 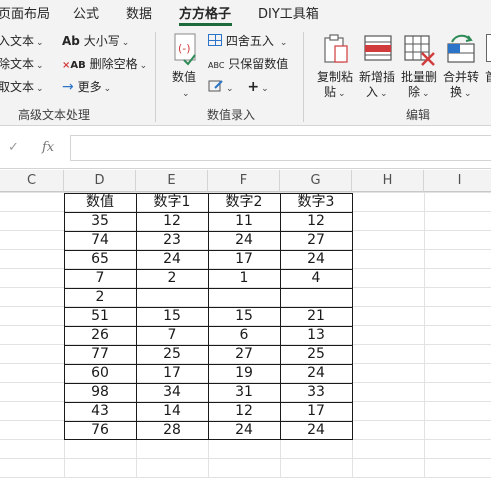 I want to click on more-label: 更多, so click(x=89, y=87).